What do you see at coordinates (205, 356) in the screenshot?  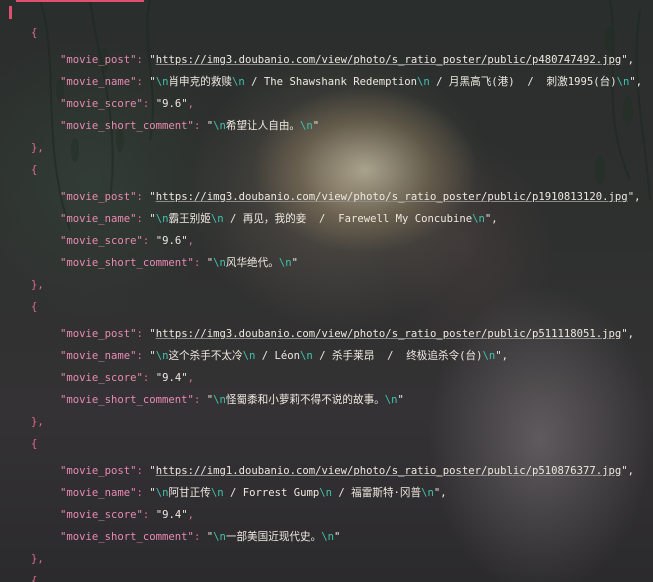 I see `string-value: 这个杀手不太冷` at bounding box center [205, 356].